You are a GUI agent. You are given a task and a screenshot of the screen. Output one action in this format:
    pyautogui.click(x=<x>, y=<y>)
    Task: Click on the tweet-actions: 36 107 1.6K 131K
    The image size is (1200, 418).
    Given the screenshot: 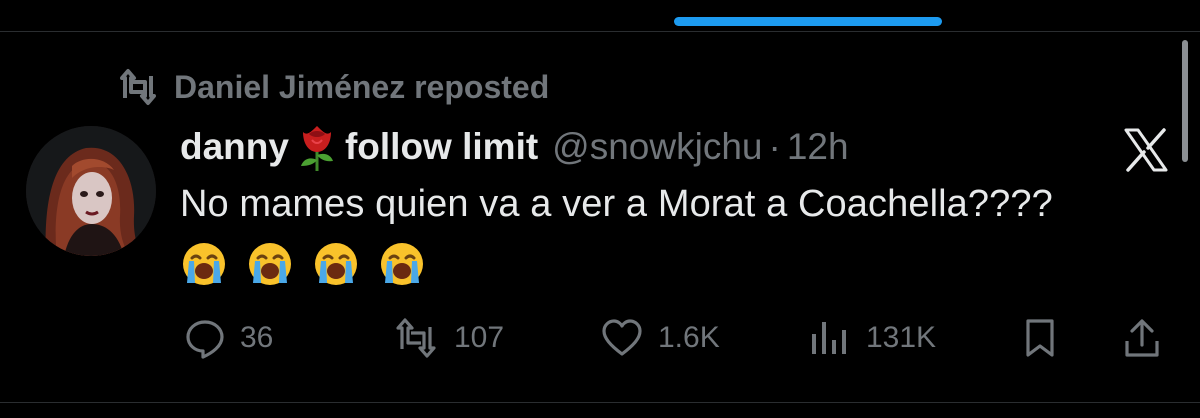 What is the action you would take?
    pyautogui.click(x=600, y=338)
    